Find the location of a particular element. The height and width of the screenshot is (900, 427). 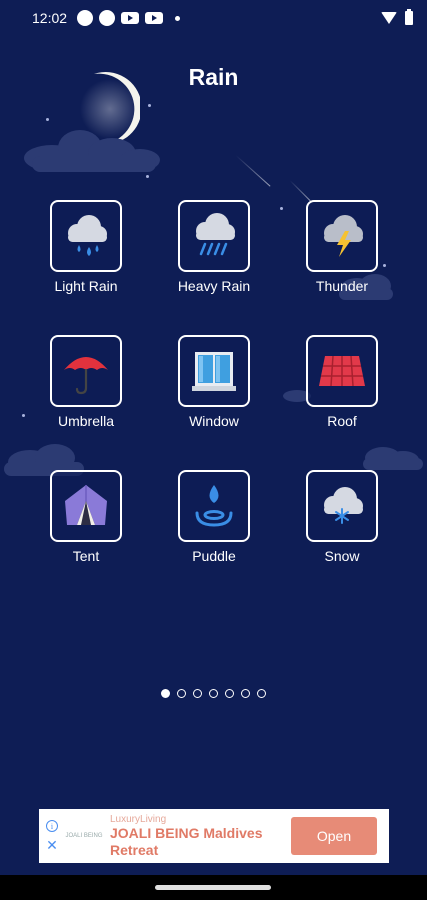

ad-logo: JOALI BEING is located at coordinates (84, 836).